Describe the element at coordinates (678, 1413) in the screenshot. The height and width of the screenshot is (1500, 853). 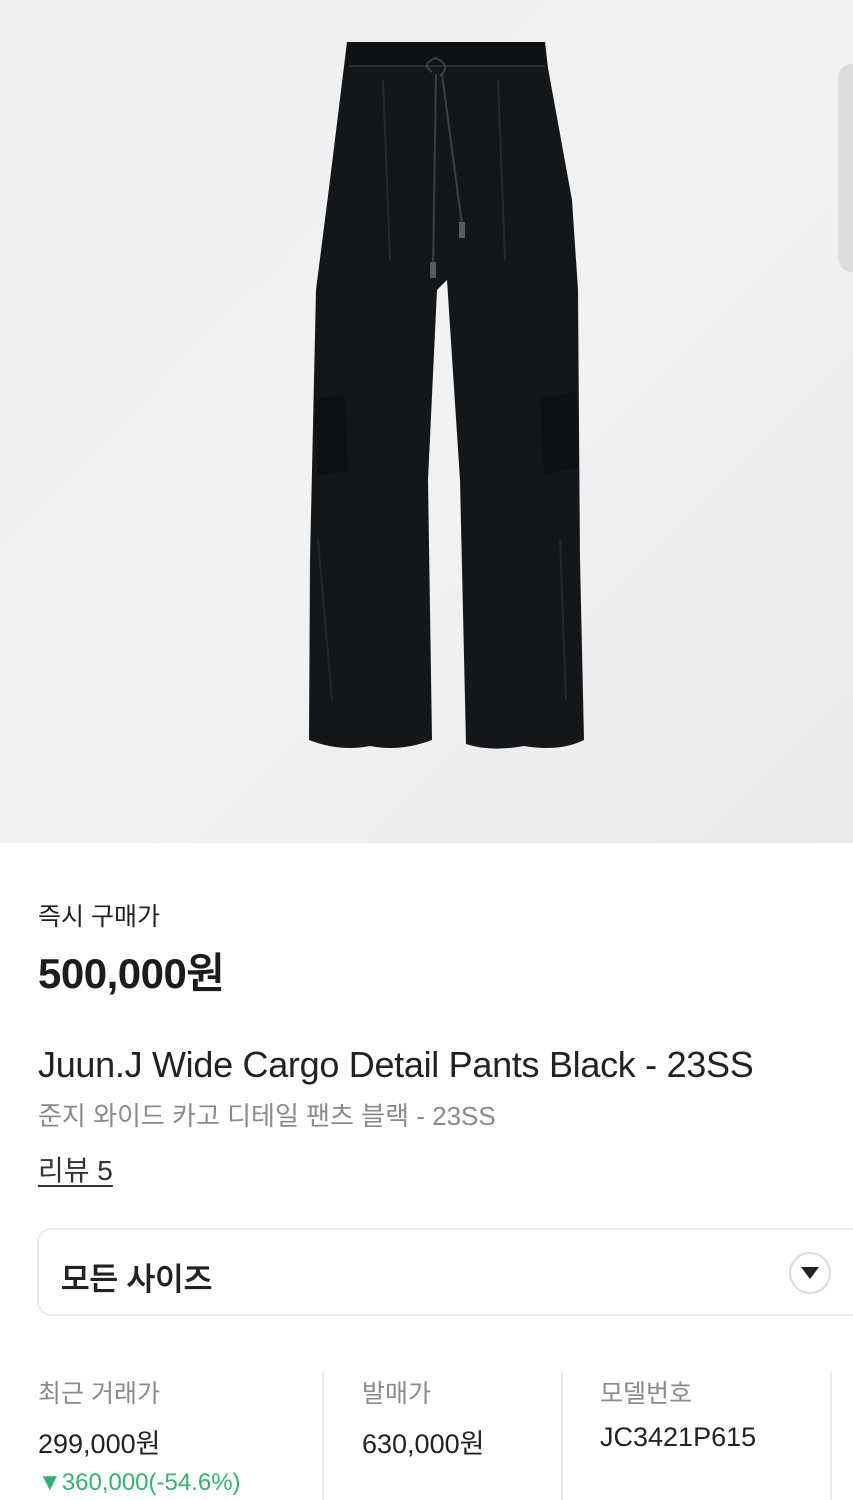
I see `model-number-info: 모델번호 JC3421P615` at that location.